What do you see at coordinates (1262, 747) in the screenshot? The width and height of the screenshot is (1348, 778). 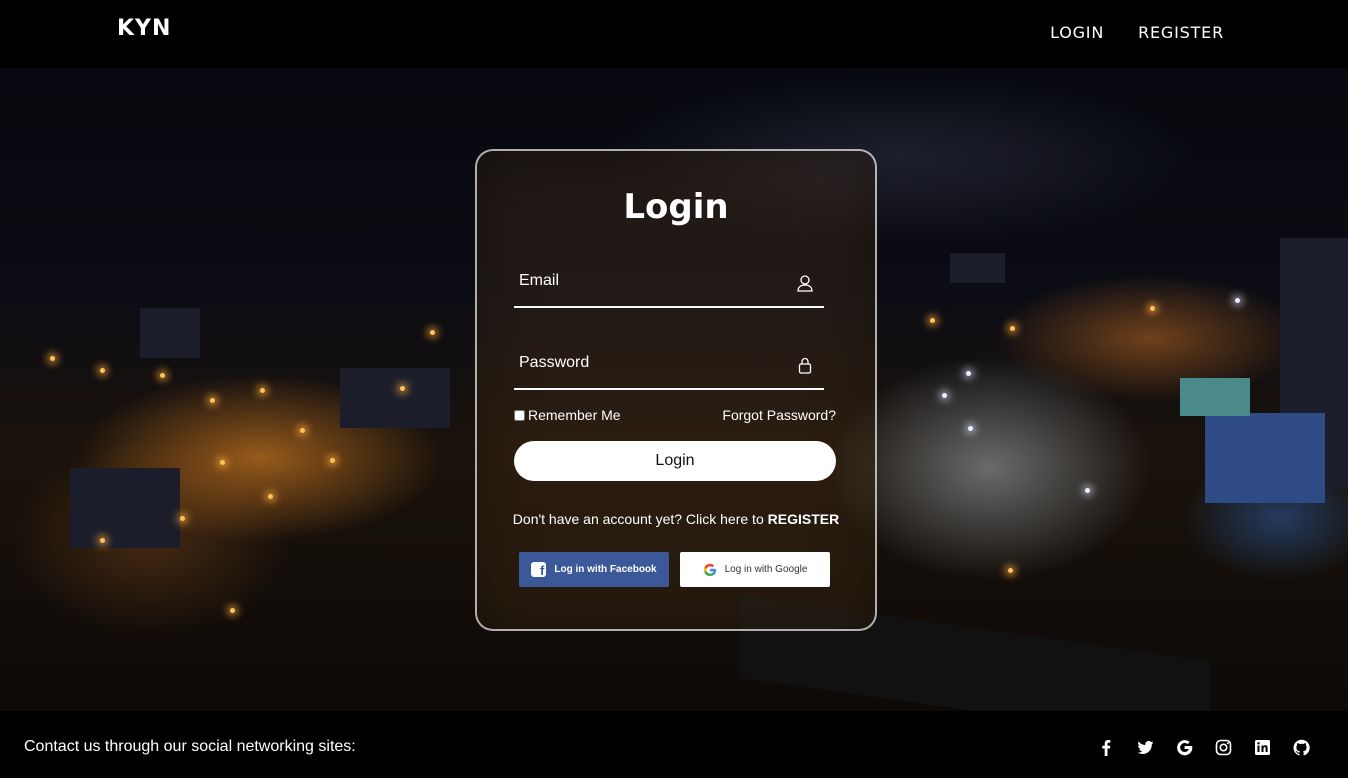 I see `linkedin-icon` at bounding box center [1262, 747].